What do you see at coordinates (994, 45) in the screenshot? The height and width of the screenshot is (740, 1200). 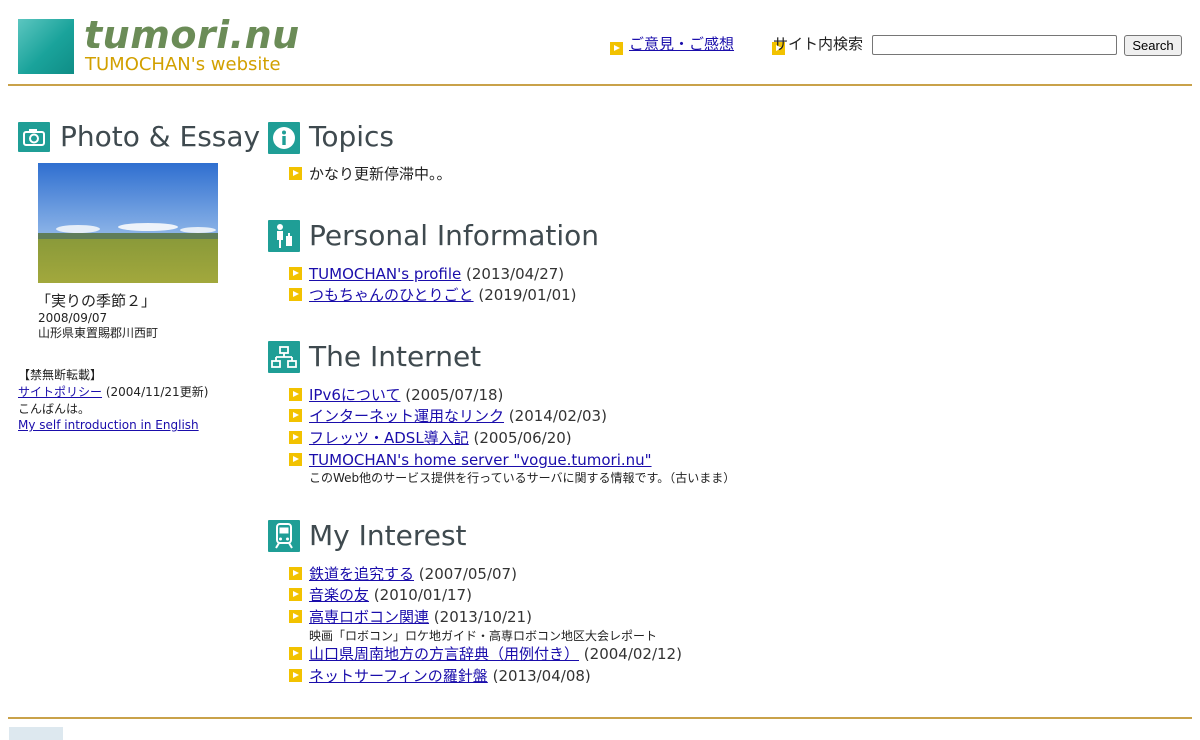 I see `search-input` at bounding box center [994, 45].